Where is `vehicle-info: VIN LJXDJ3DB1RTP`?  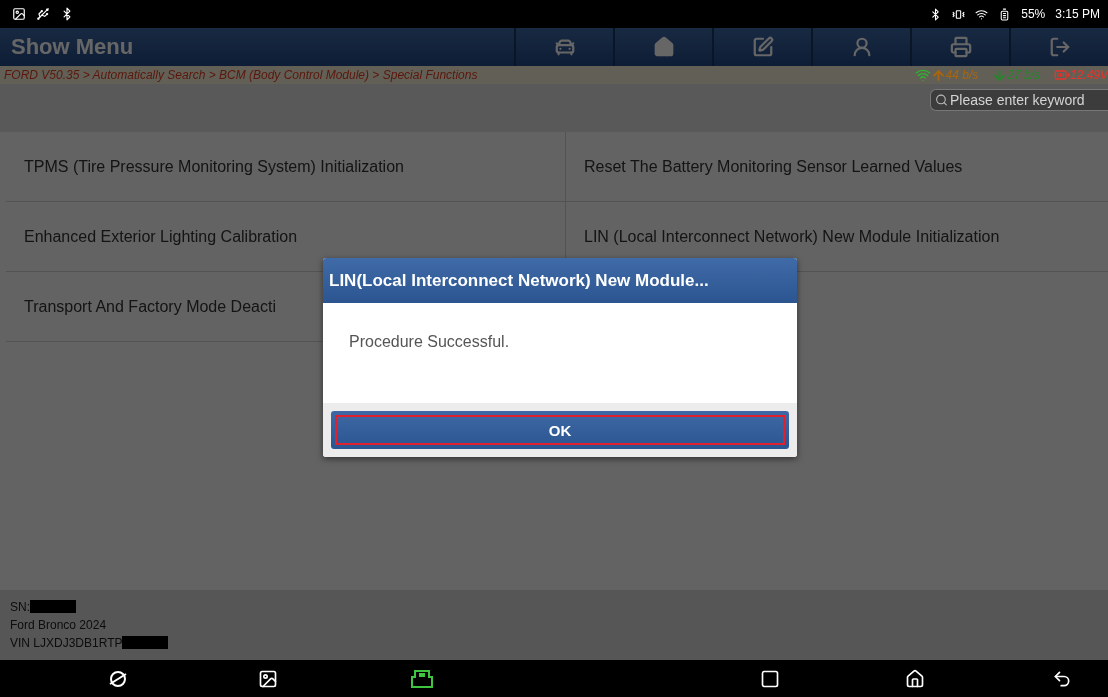 vehicle-info: VIN LJXDJ3DB1RTP is located at coordinates (66, 642).